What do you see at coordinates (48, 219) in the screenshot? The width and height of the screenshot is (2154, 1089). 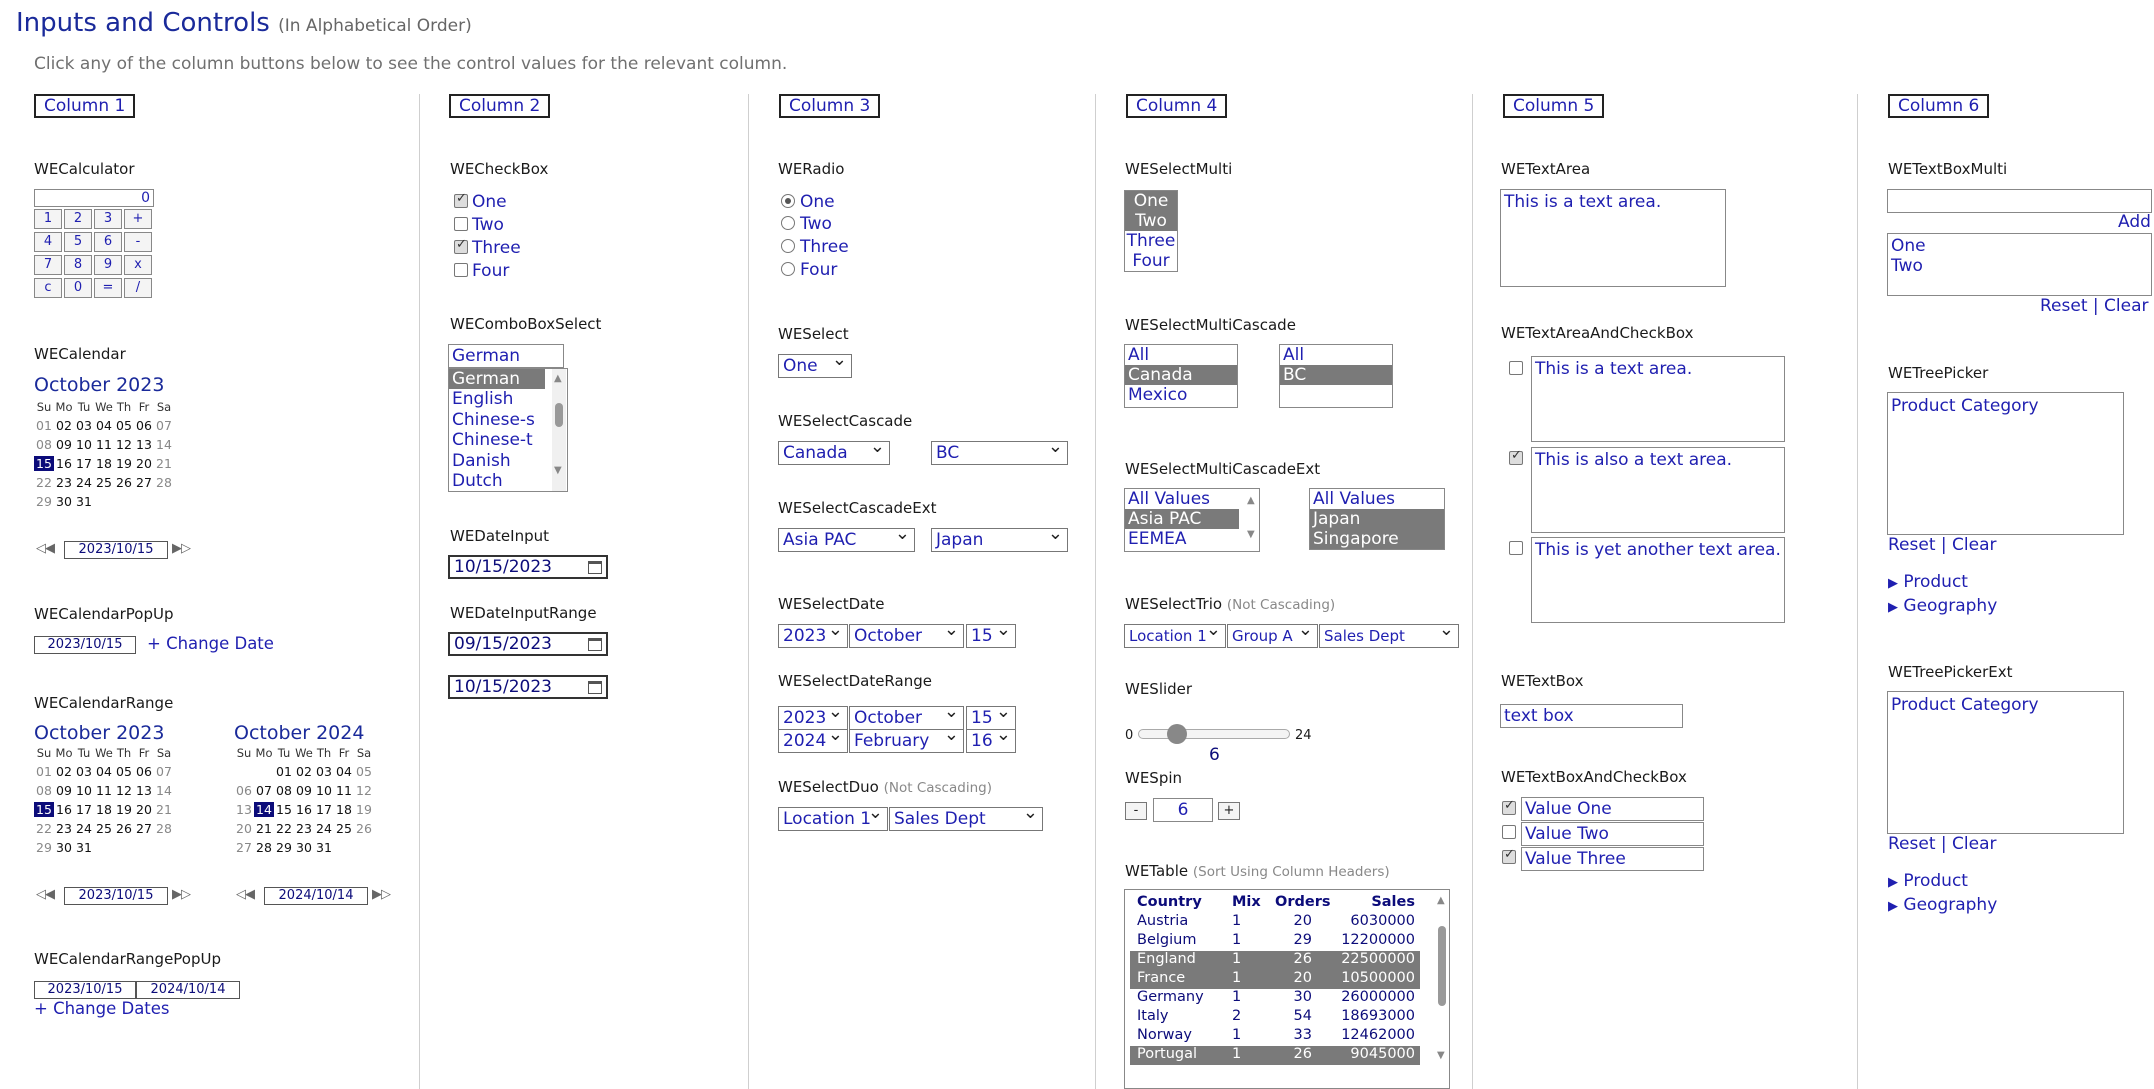 I see `calc-key-1: 1` at bounding box center [48, 219].